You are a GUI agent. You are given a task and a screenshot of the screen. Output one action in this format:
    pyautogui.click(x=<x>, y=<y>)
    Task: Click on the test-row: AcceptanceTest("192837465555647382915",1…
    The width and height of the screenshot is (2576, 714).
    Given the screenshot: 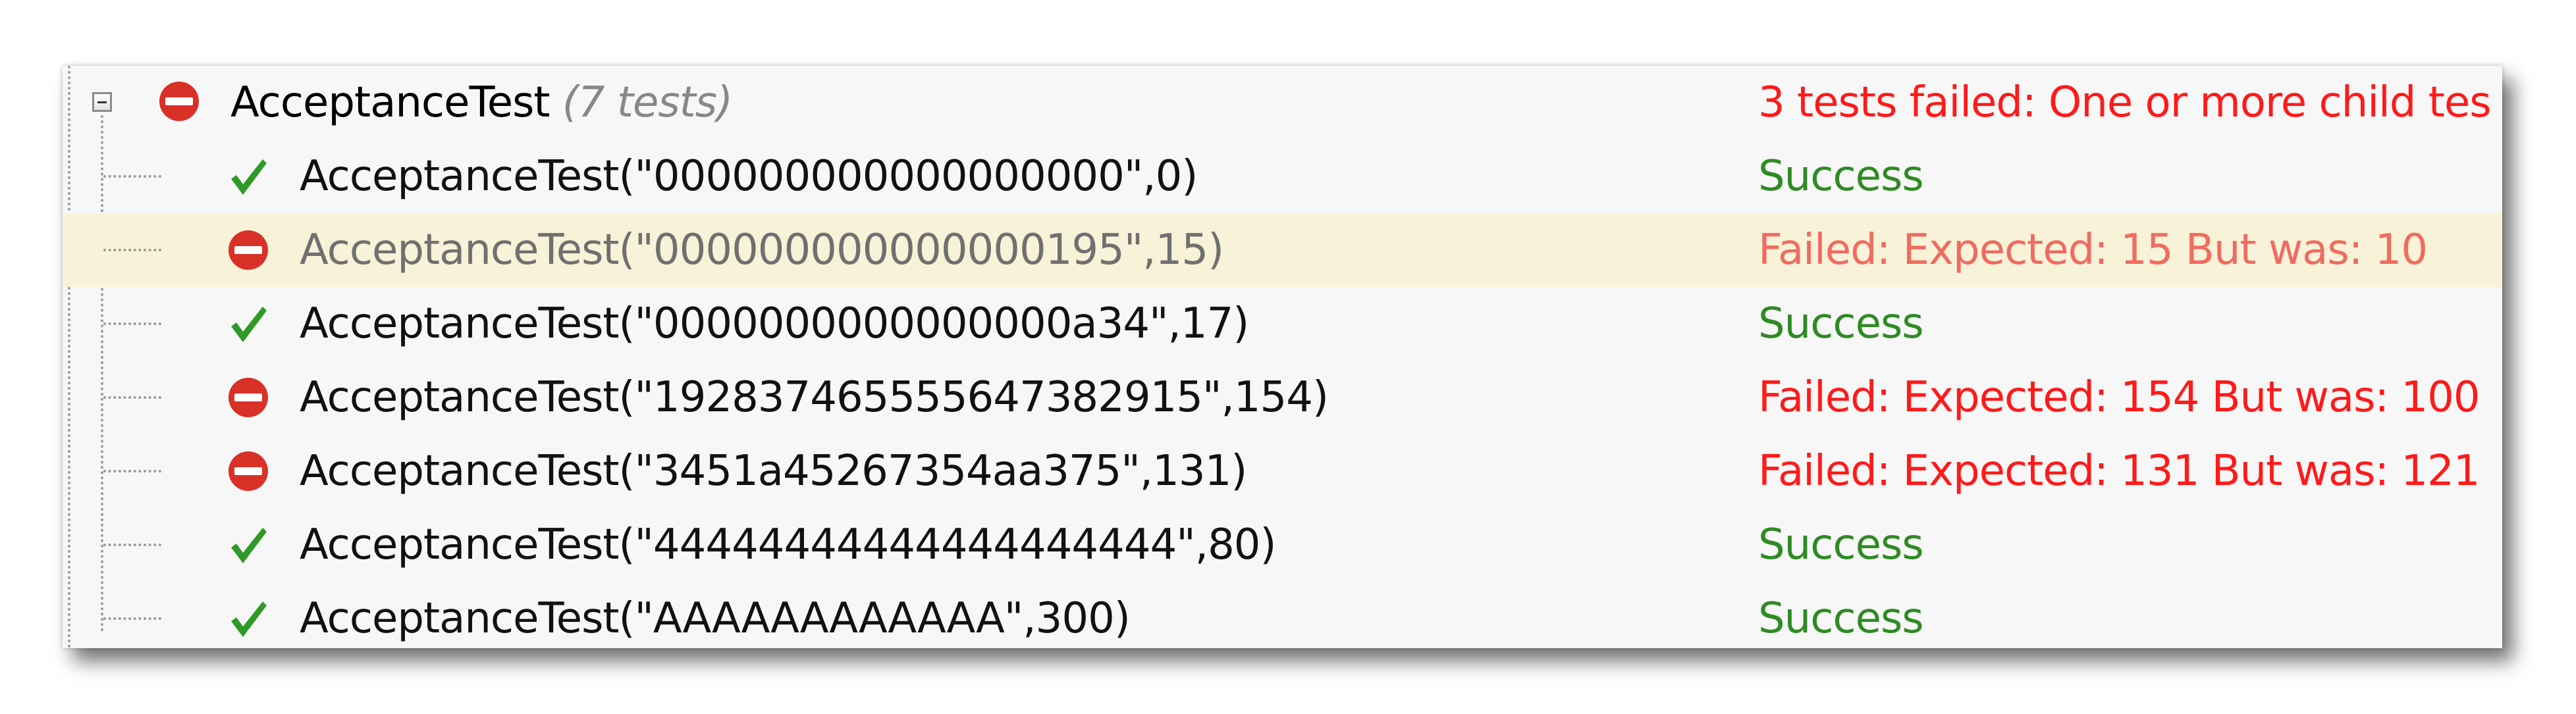 What is the action you would take?
    pyautogui.click(x=1282, y=397)
    